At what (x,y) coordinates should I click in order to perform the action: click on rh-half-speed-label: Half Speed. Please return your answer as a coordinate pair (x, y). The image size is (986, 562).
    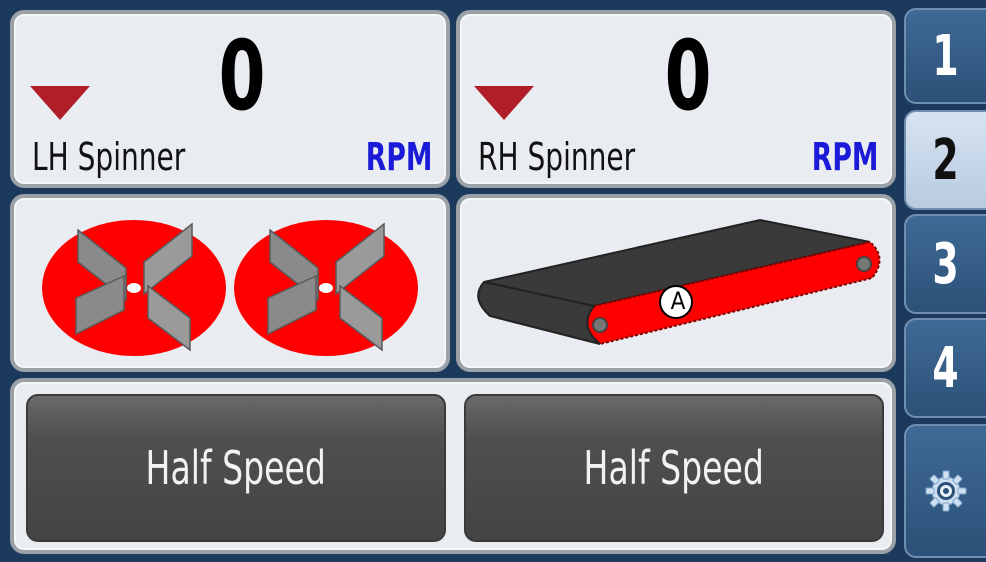
    Looking at the image, I should click on (674, 468).